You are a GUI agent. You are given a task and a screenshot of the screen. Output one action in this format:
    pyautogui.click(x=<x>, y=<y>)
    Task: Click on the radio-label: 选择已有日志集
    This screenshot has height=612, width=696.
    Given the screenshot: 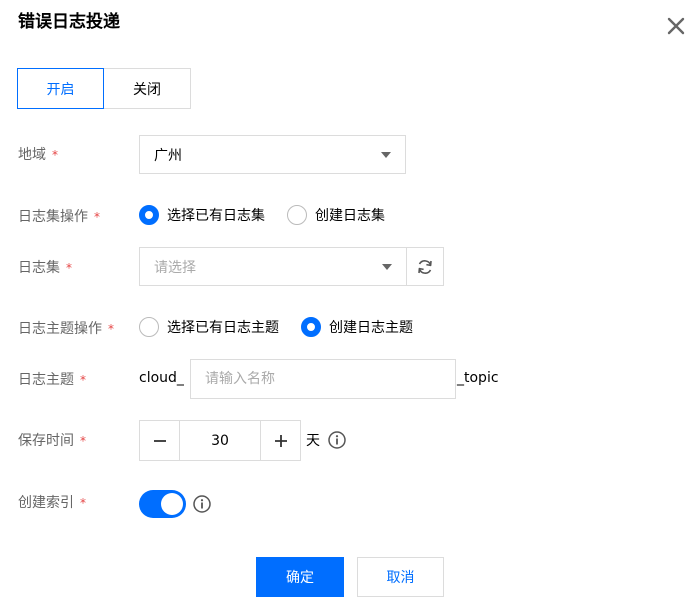 What is the action you would take?
    pyautogui.click(x=216, y=216)
    